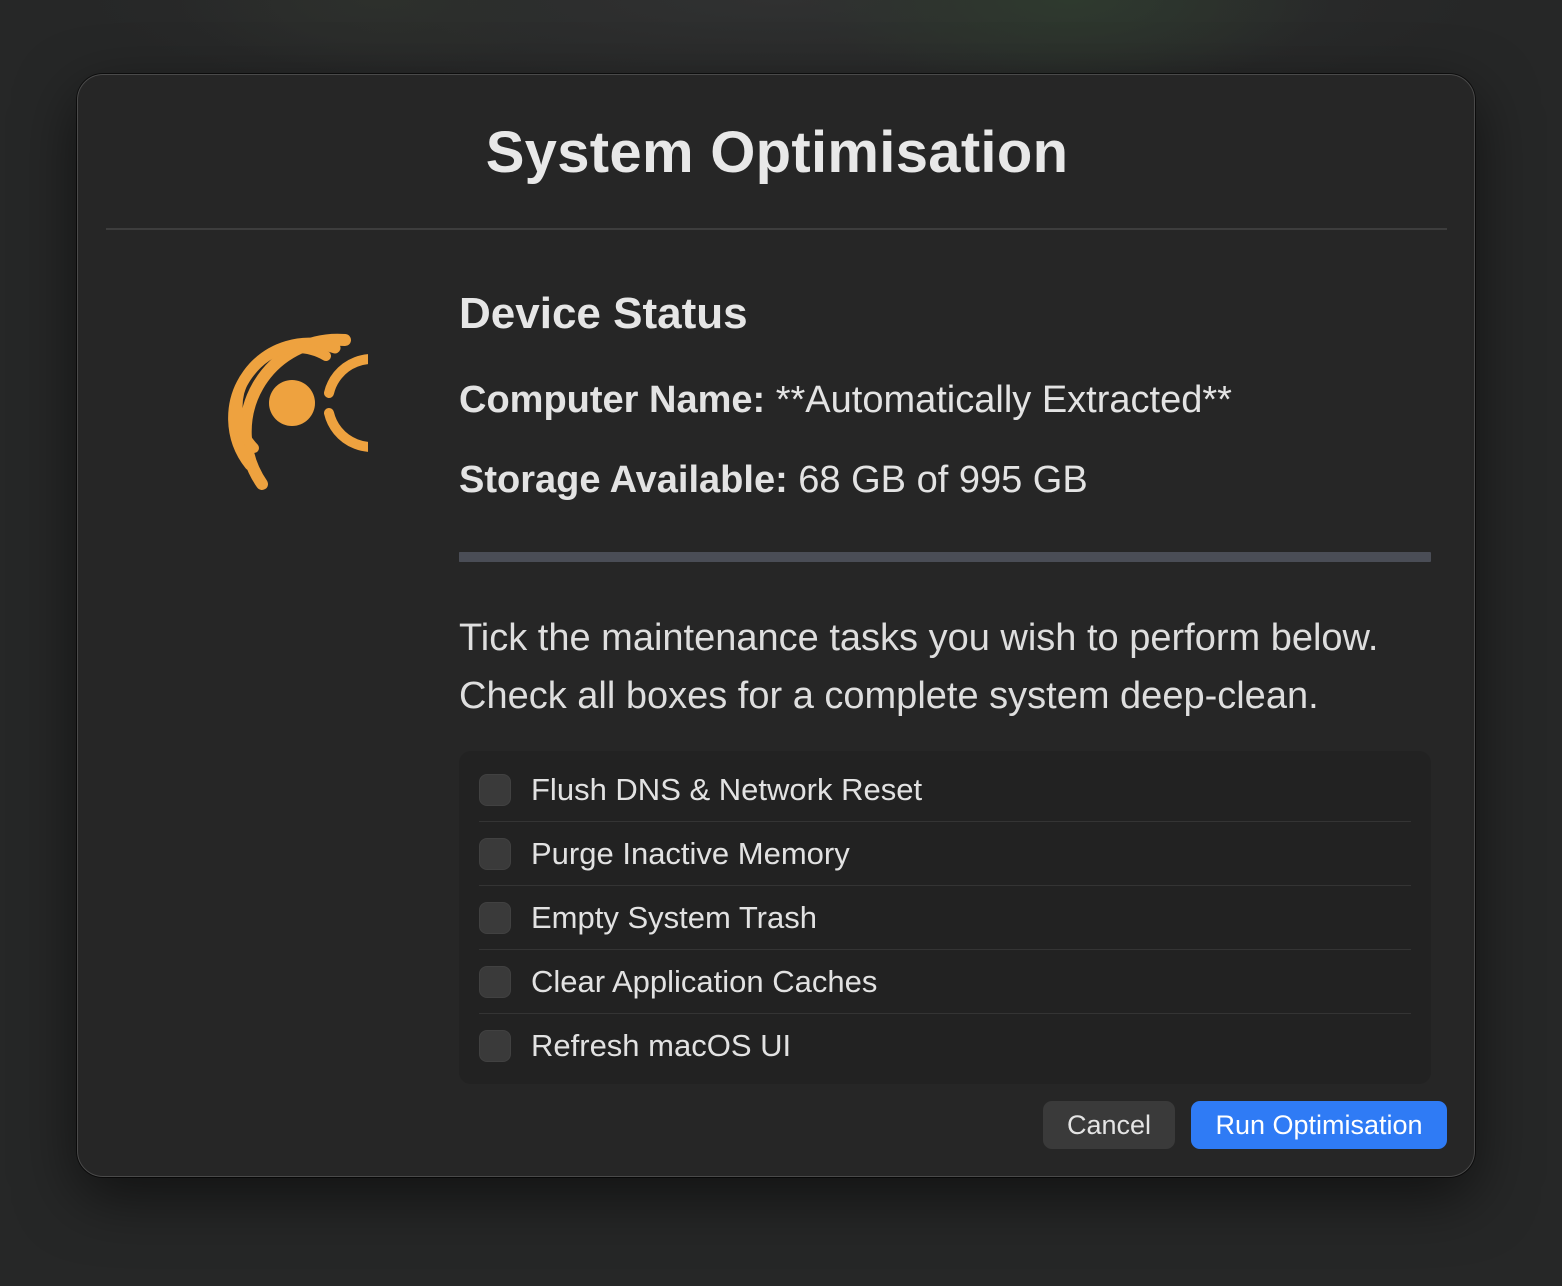 This screenshot has height=1286, width=1562. What do you see at coordinates (495, 982) in the screenshot?
I see `task-checkbox-clear-caches` at bounding box center [495, 982].